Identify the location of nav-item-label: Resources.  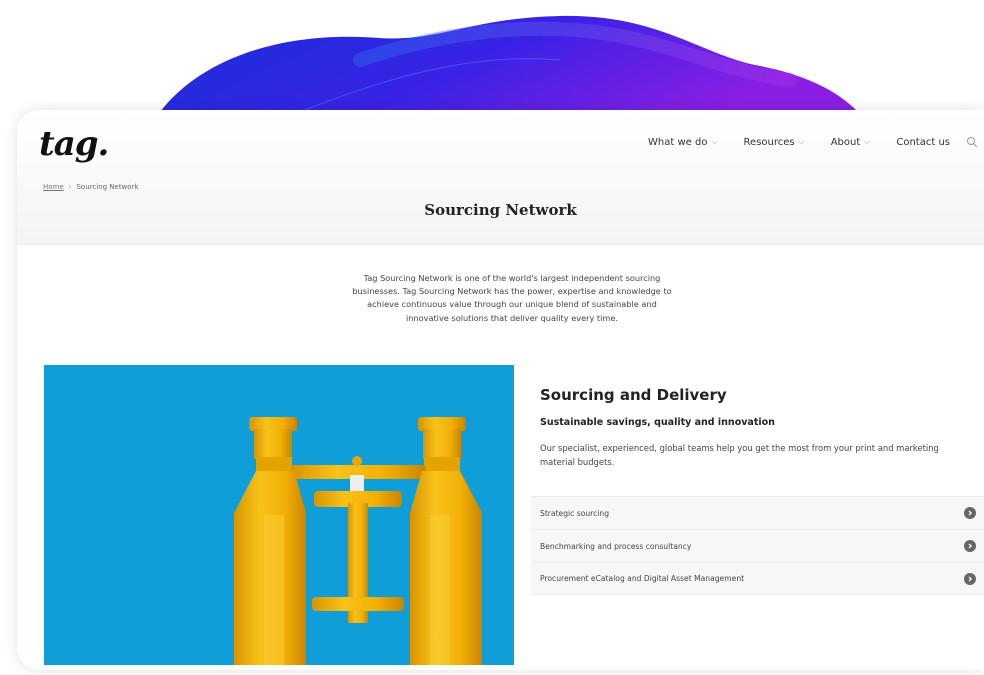
(769, 142).